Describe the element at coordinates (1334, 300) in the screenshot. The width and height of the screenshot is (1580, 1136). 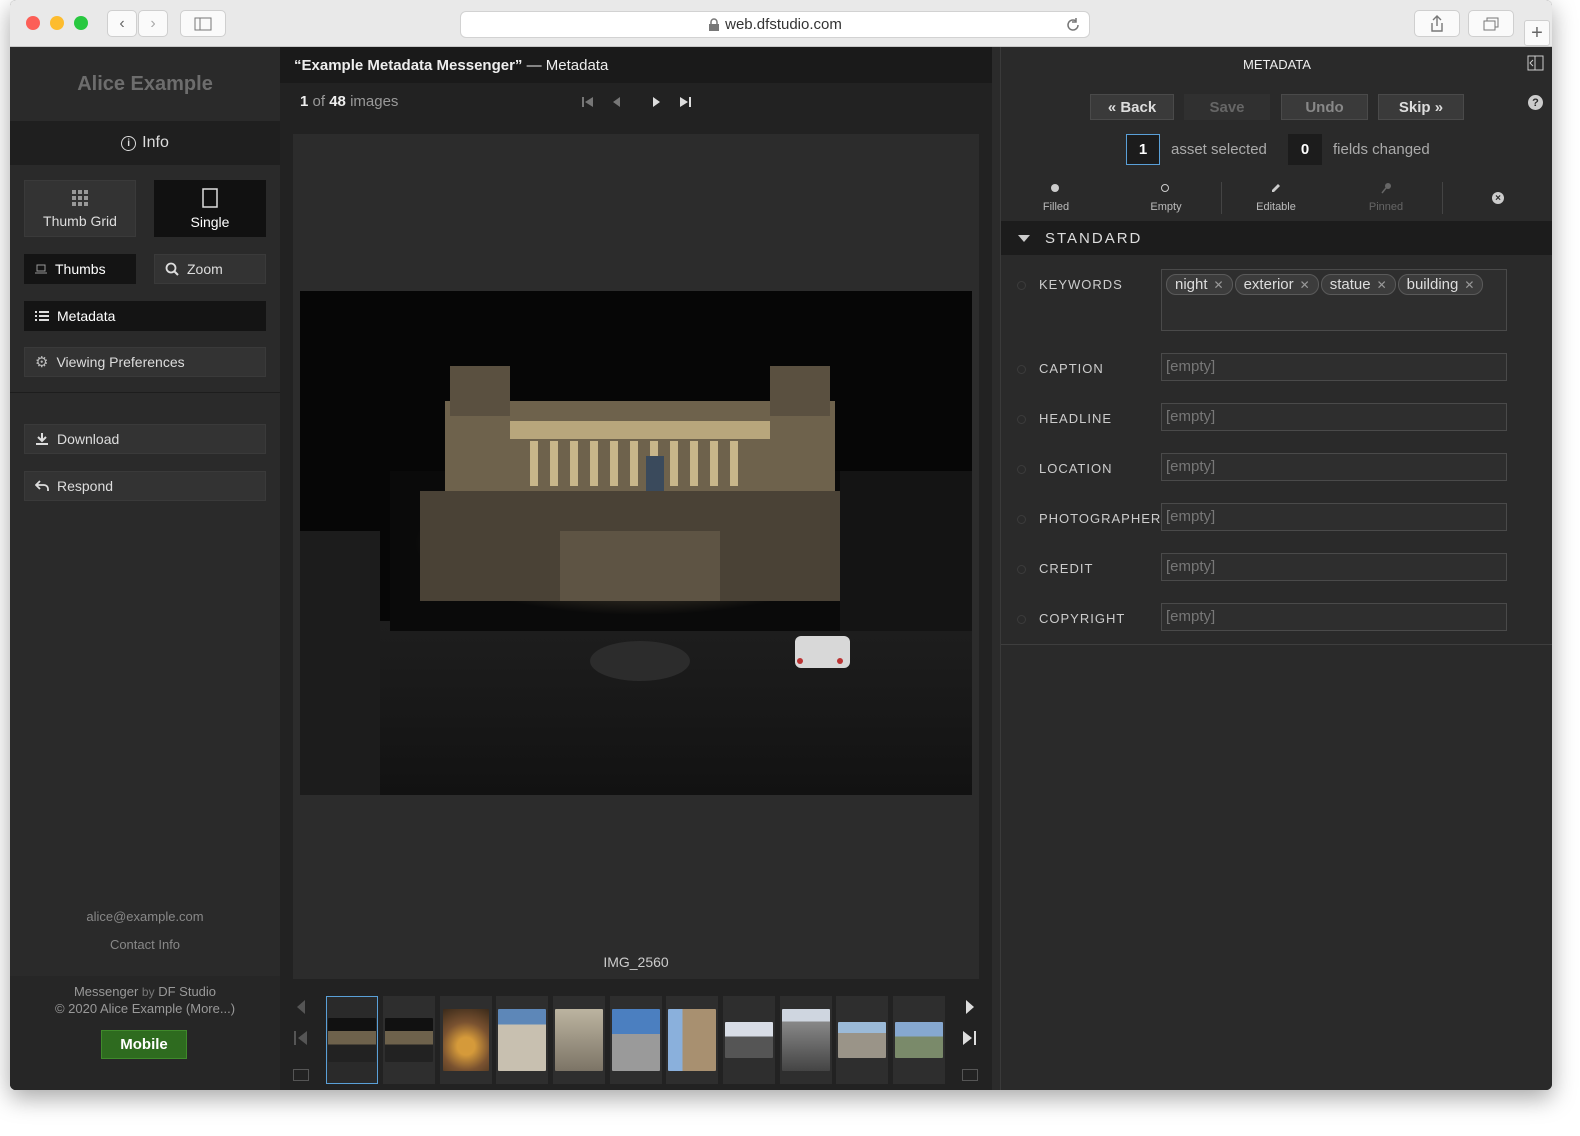
I see `keywords-input: night ✕ exterior ✕ statue ✕ building ✕` at that location.